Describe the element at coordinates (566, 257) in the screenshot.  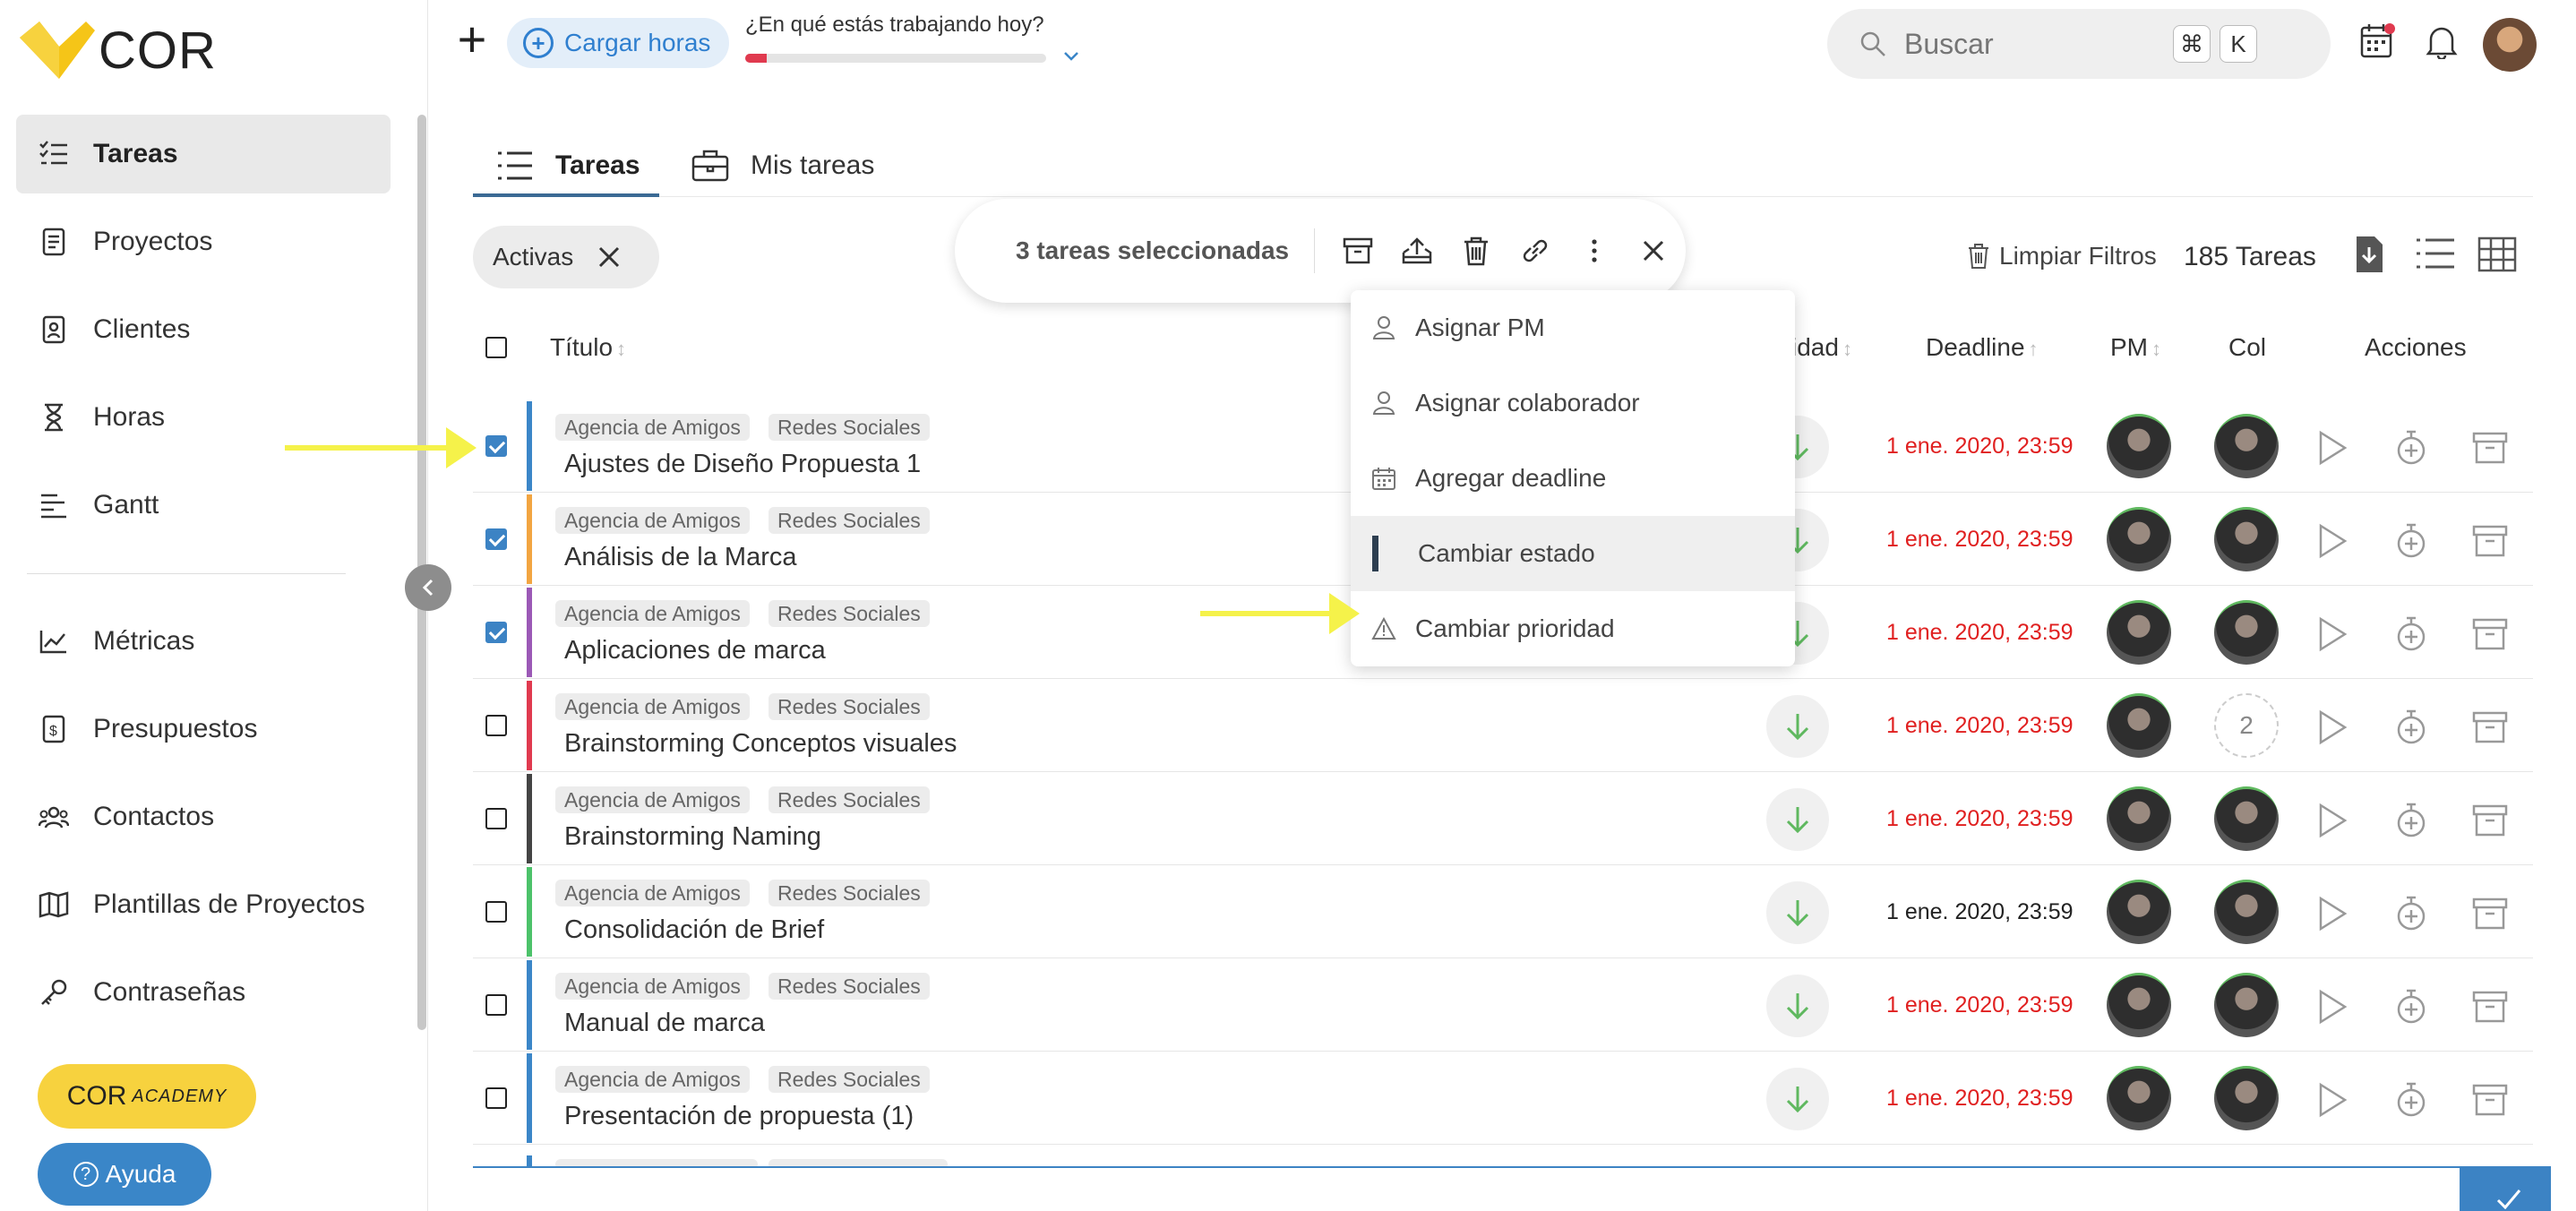
I see `filter-chip-activas: Activas` at that location.